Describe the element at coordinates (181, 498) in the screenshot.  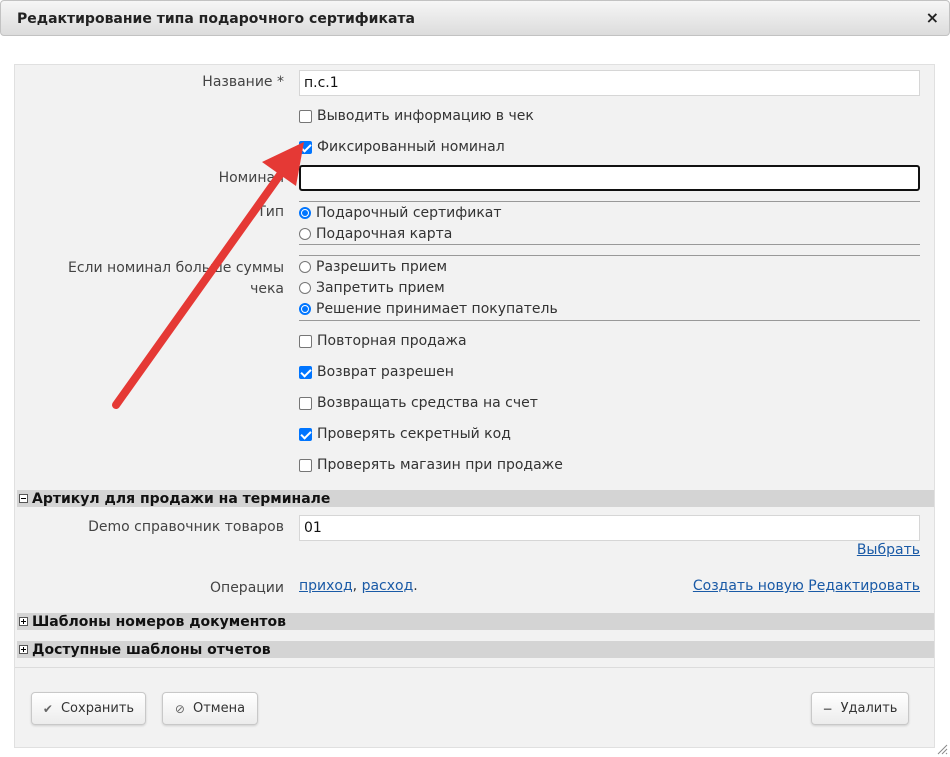
I see `terminal-section-title: Артикул для продажи на терминале` at that location.